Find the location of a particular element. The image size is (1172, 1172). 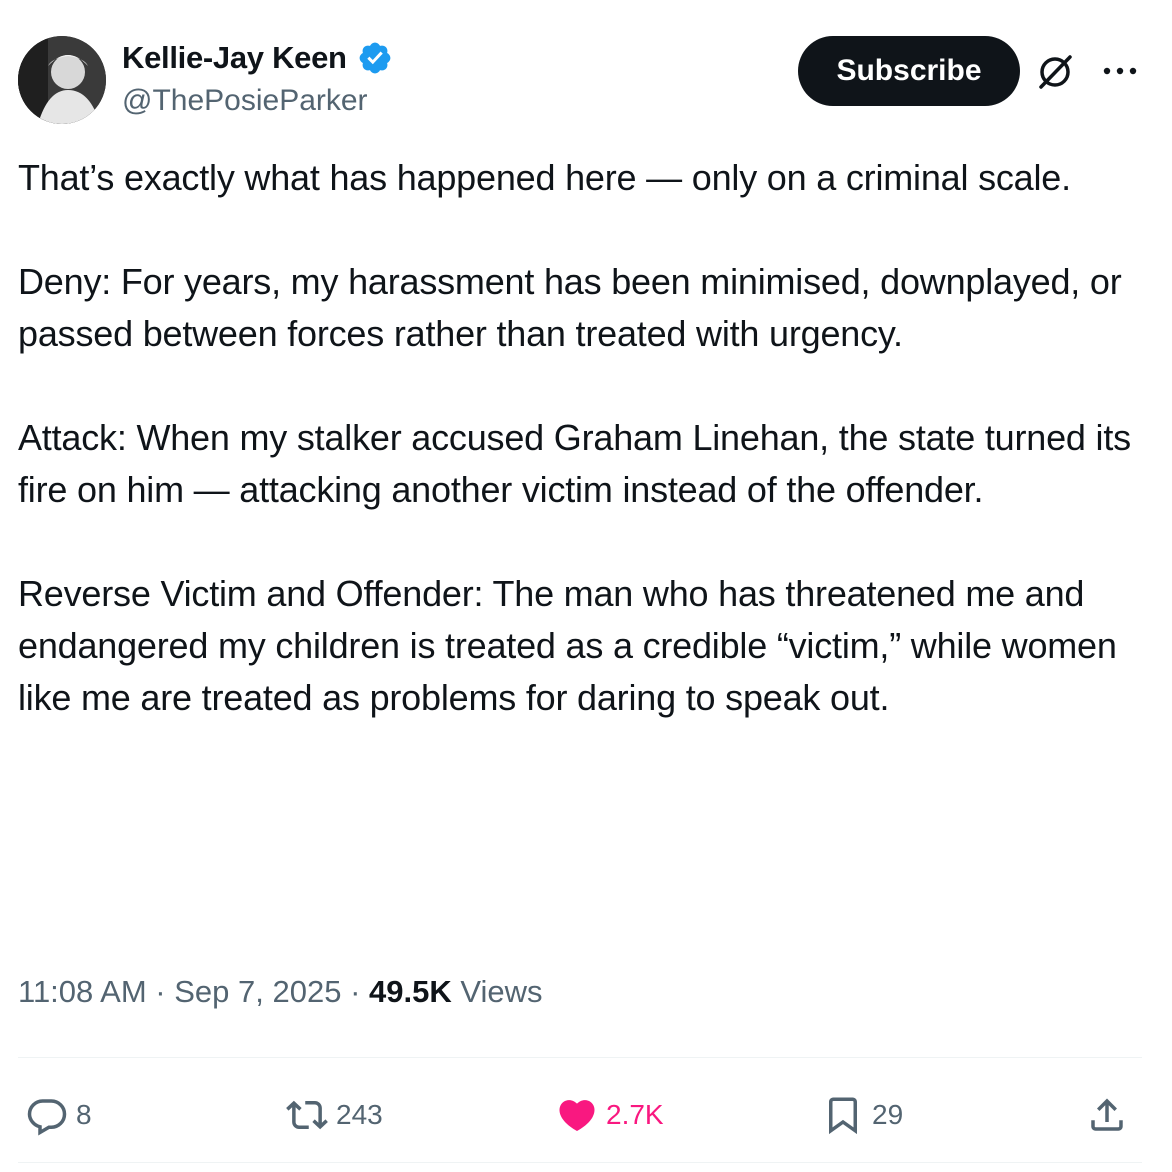

heart-icon is located at coordinates (577, 1116).